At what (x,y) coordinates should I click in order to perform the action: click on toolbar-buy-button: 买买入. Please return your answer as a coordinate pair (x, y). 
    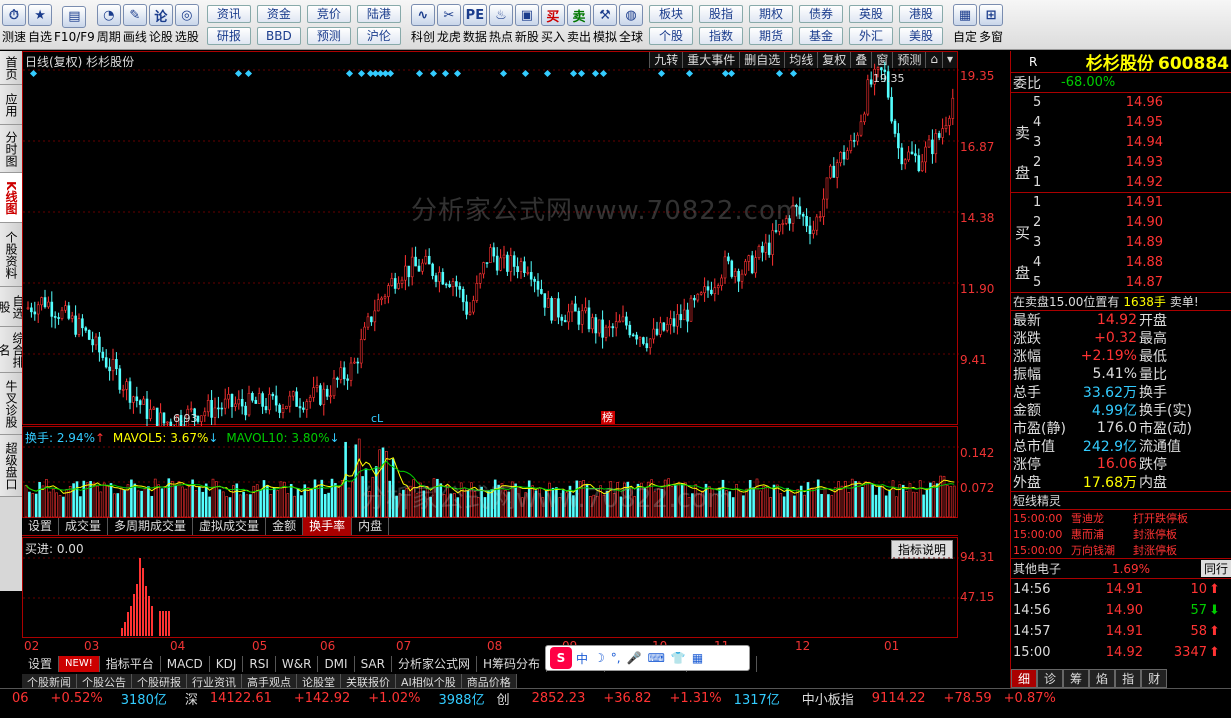
    Looking at the image, I should click on (552, 25).